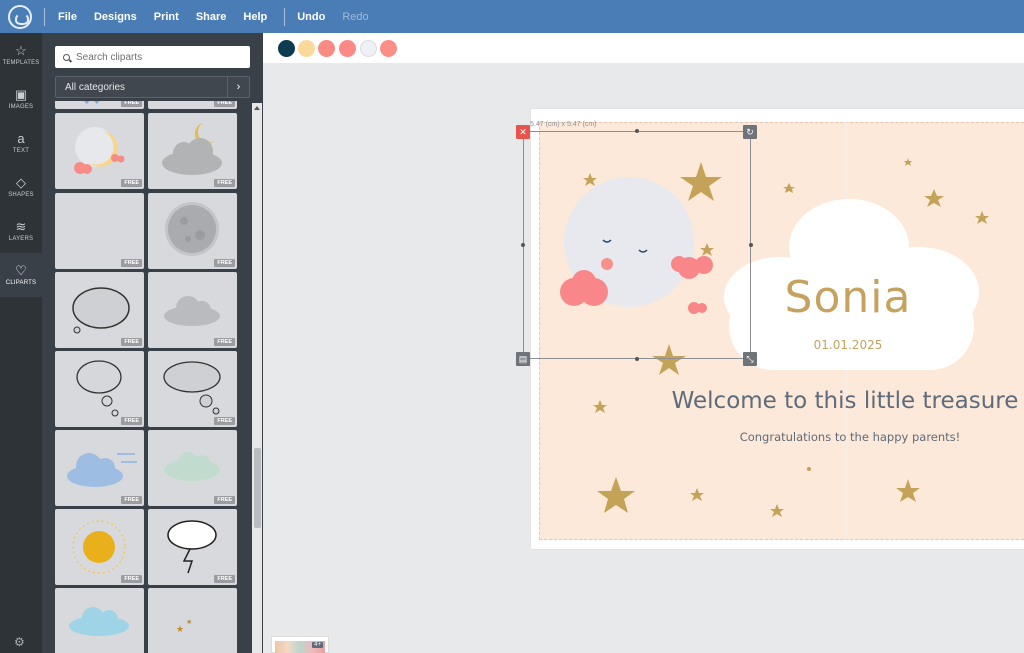 The image size is (1024, 653). I want to click on clipart-tile-dotted-cloud, so click(99, 620).